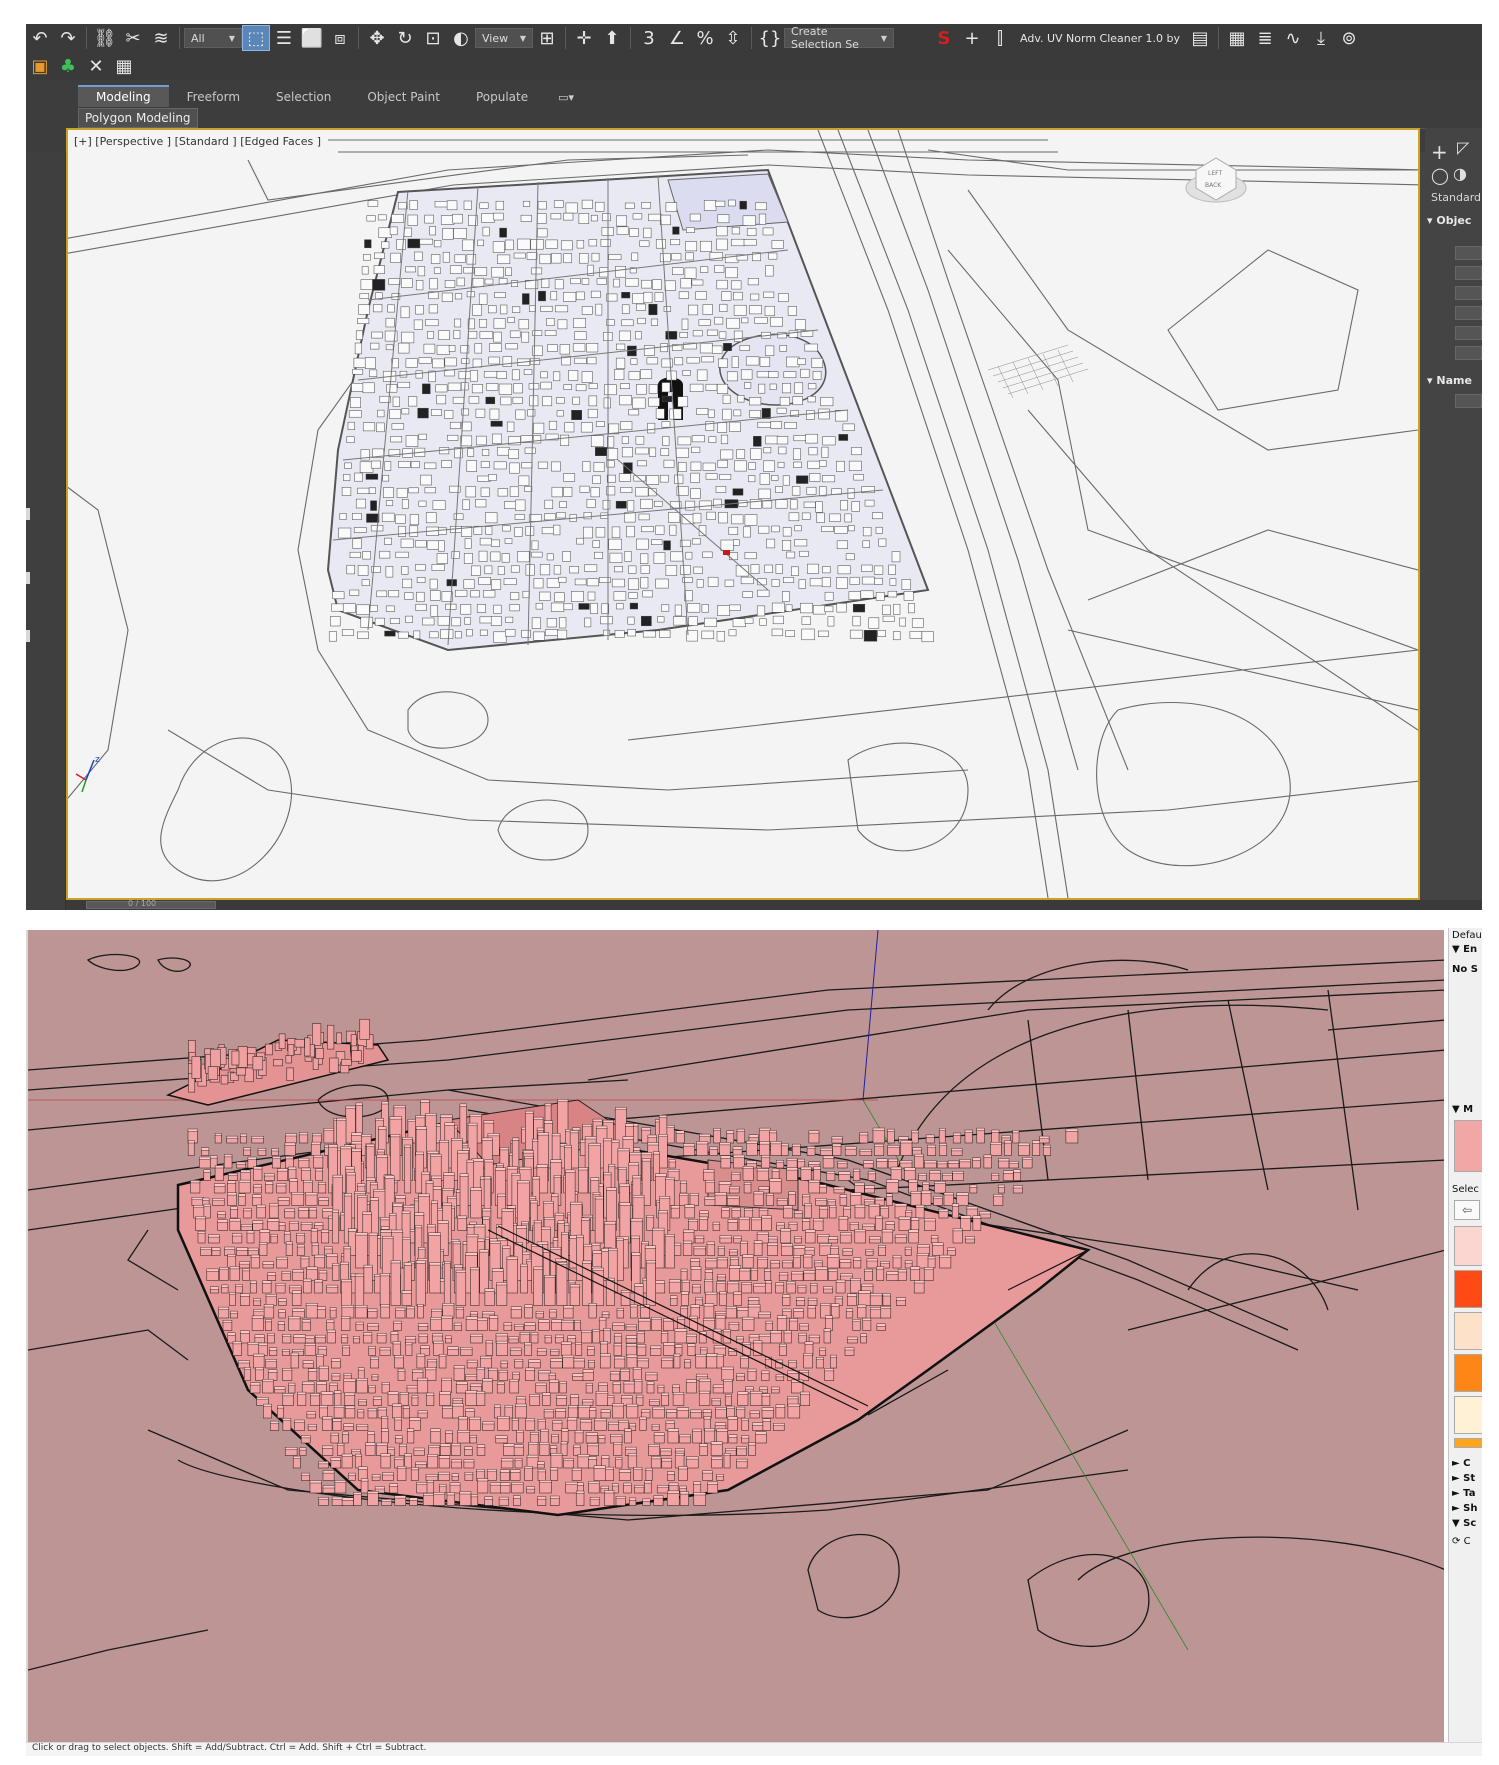  What do you see at coordinates (1467, 935) in the screenshot?
I see `tray-header: Defau` at bounding box center [1467, 935].